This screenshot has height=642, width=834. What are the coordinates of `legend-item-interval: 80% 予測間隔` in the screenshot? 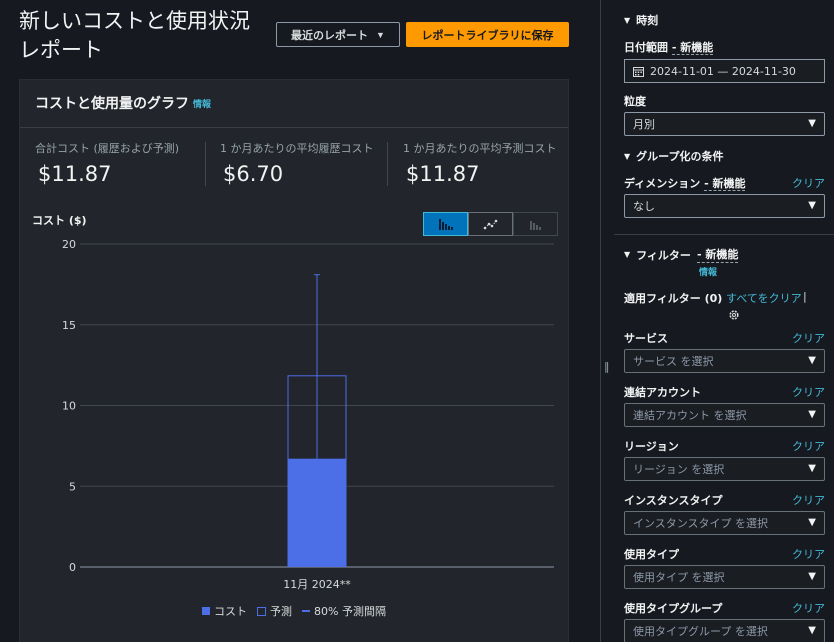 It's located at (344, 611).